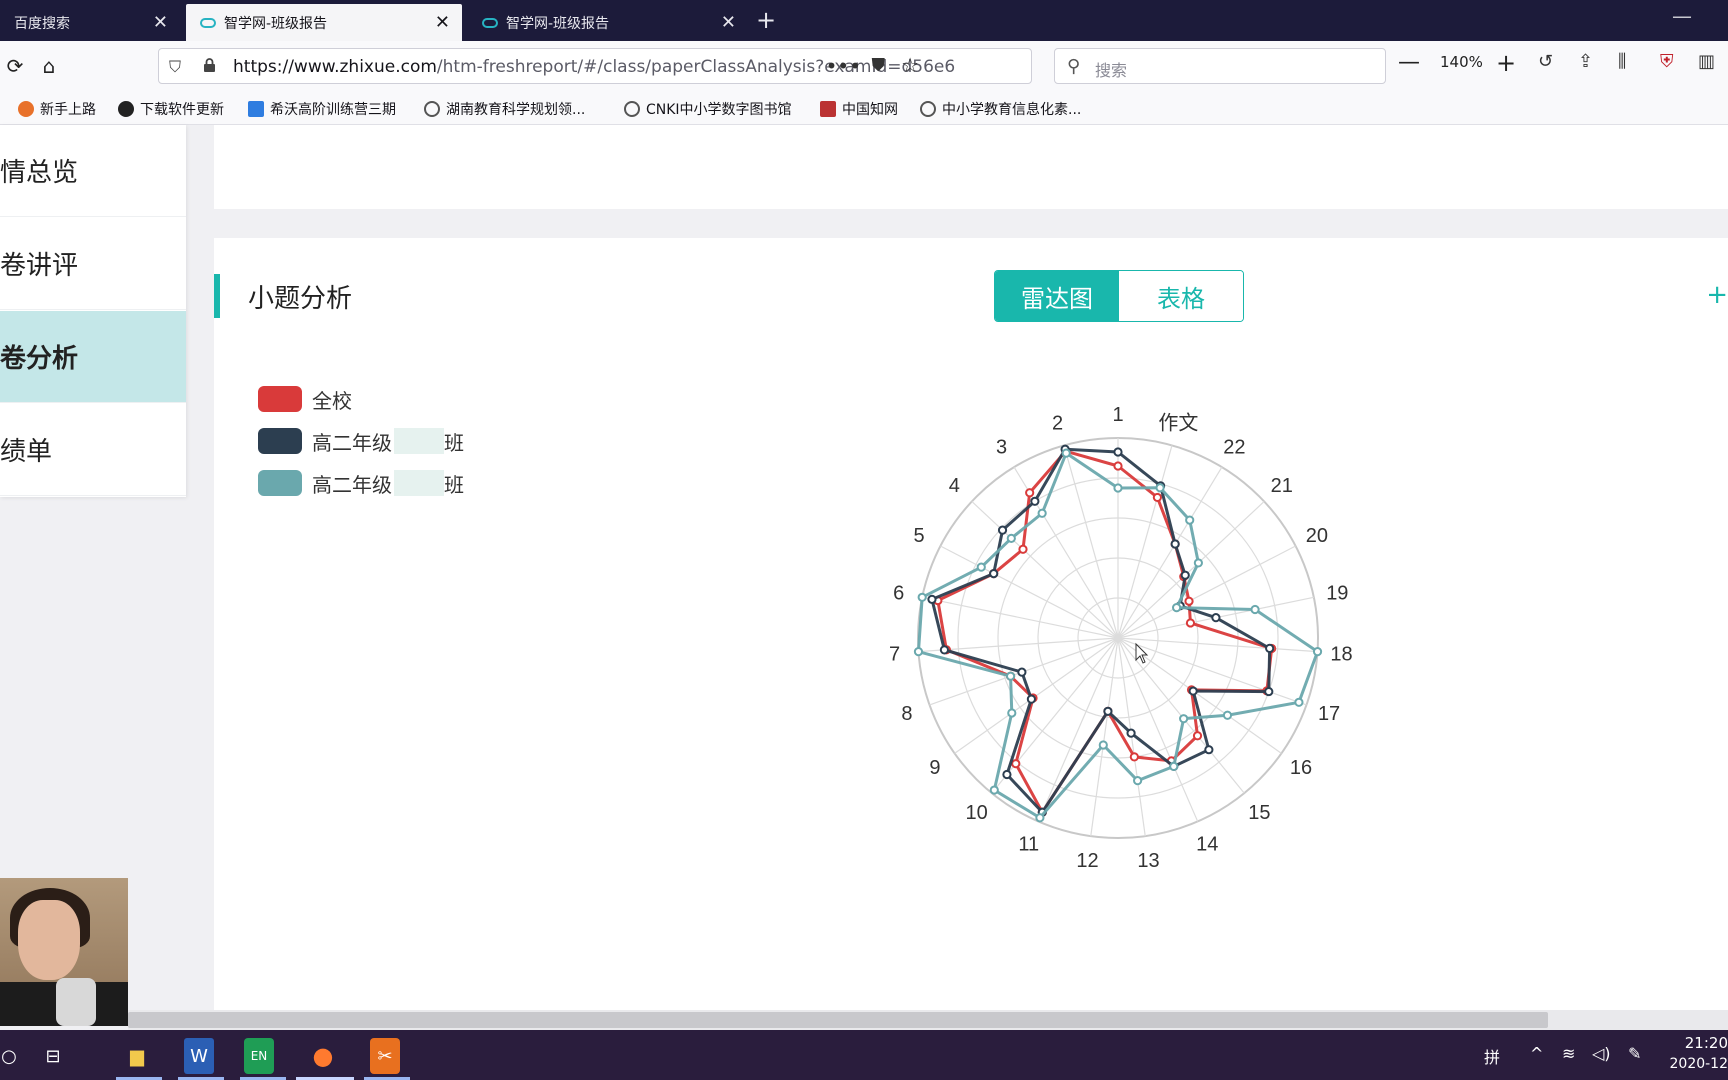  Describe the element at coordinates (879, 65) in the screenshot. I see `pocket-icon: ⛊` at that location.